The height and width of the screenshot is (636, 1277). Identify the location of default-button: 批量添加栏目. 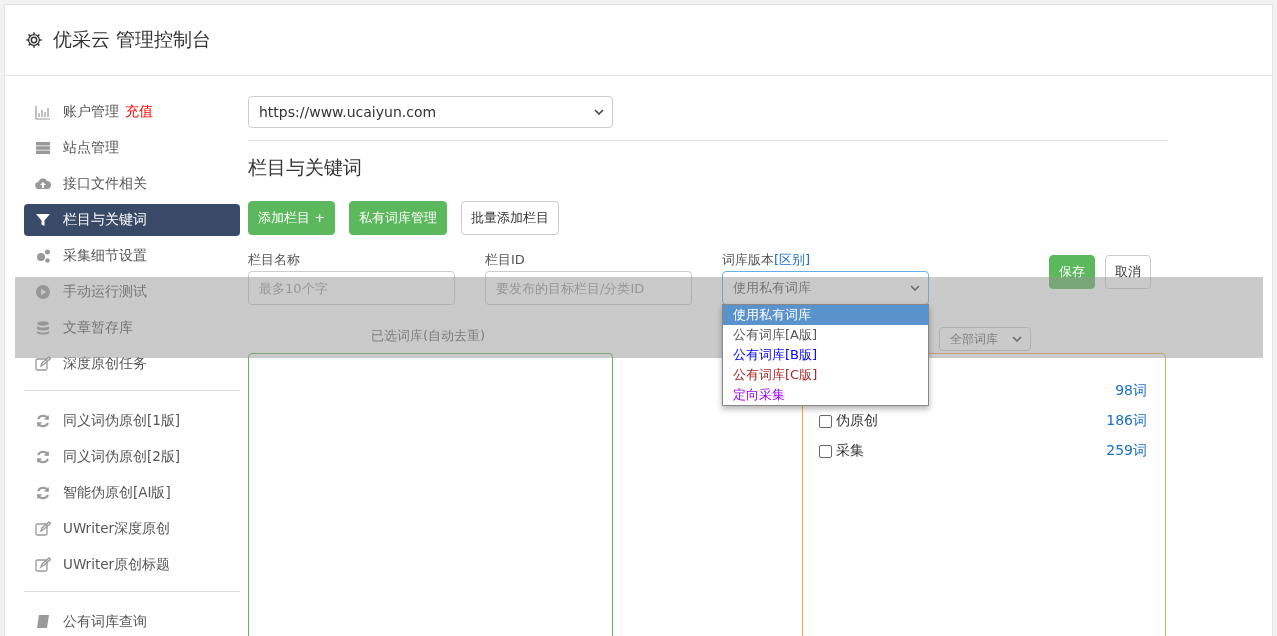
(510, 218).